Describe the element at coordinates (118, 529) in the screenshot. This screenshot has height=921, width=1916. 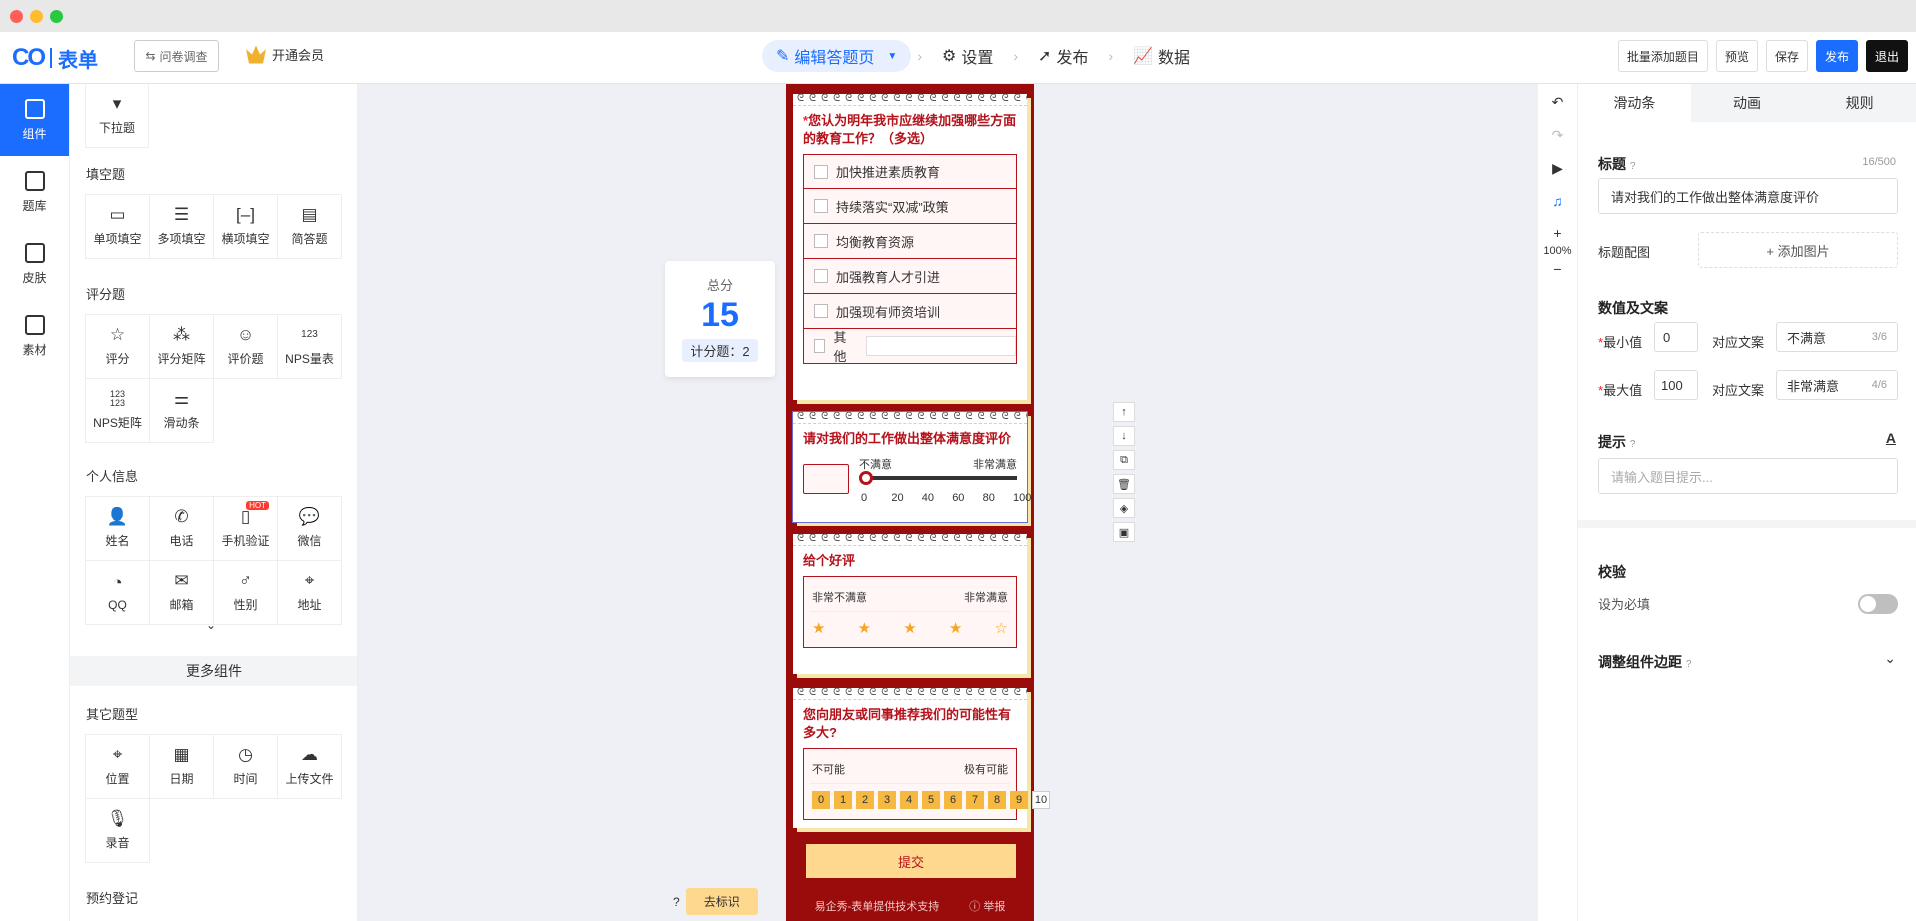
I see `component-name: 👤 姓名` at that location.